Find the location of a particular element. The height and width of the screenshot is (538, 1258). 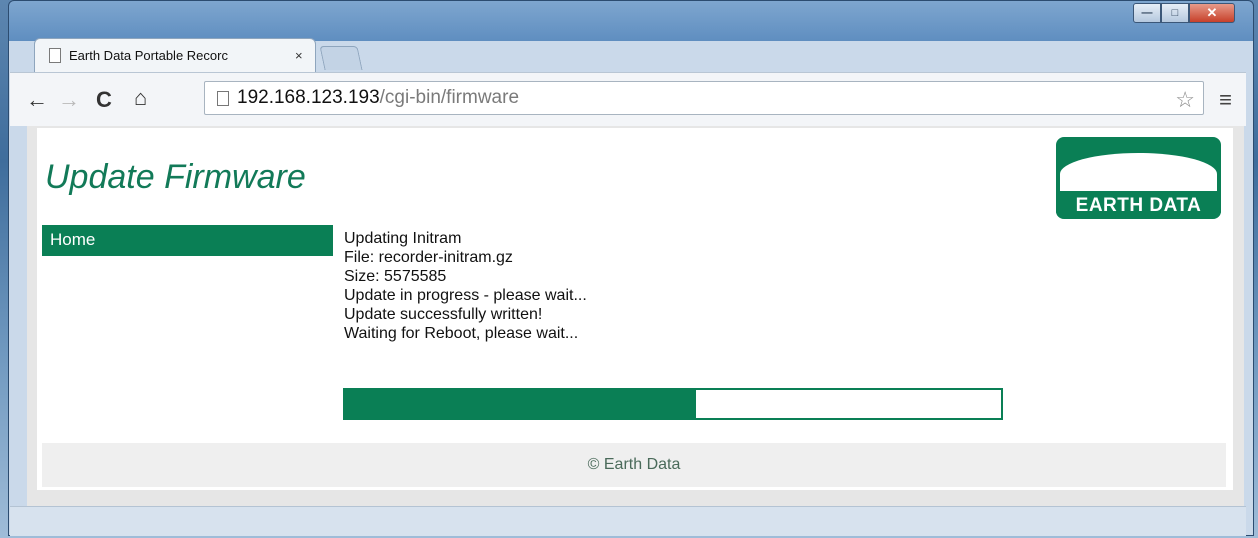

status-line: Updating Initram is located at coordinates (403, 238).